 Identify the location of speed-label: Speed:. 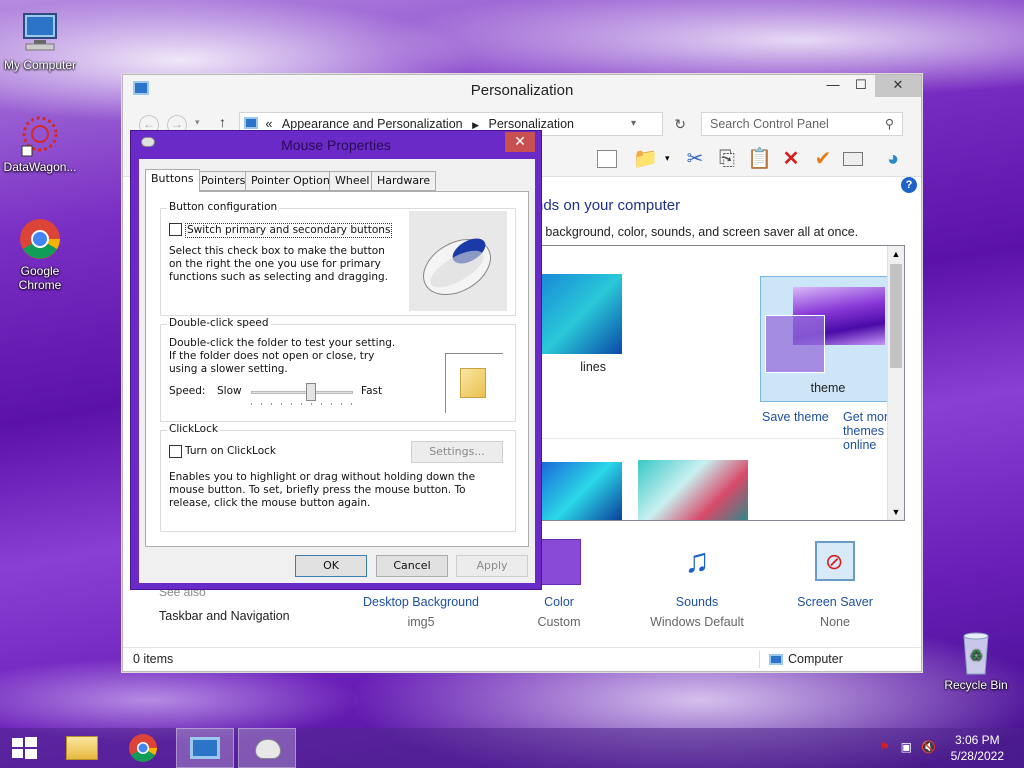
(187, 391).